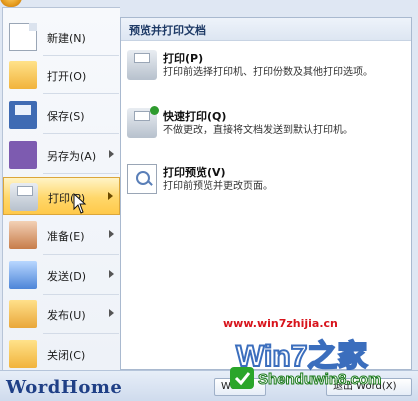 The height and width of the screenshot is (401, 418). Describe the element at coordinates (72, 156) in the screenshot. I see `menu-item-label: 另存为(A)` at that location.